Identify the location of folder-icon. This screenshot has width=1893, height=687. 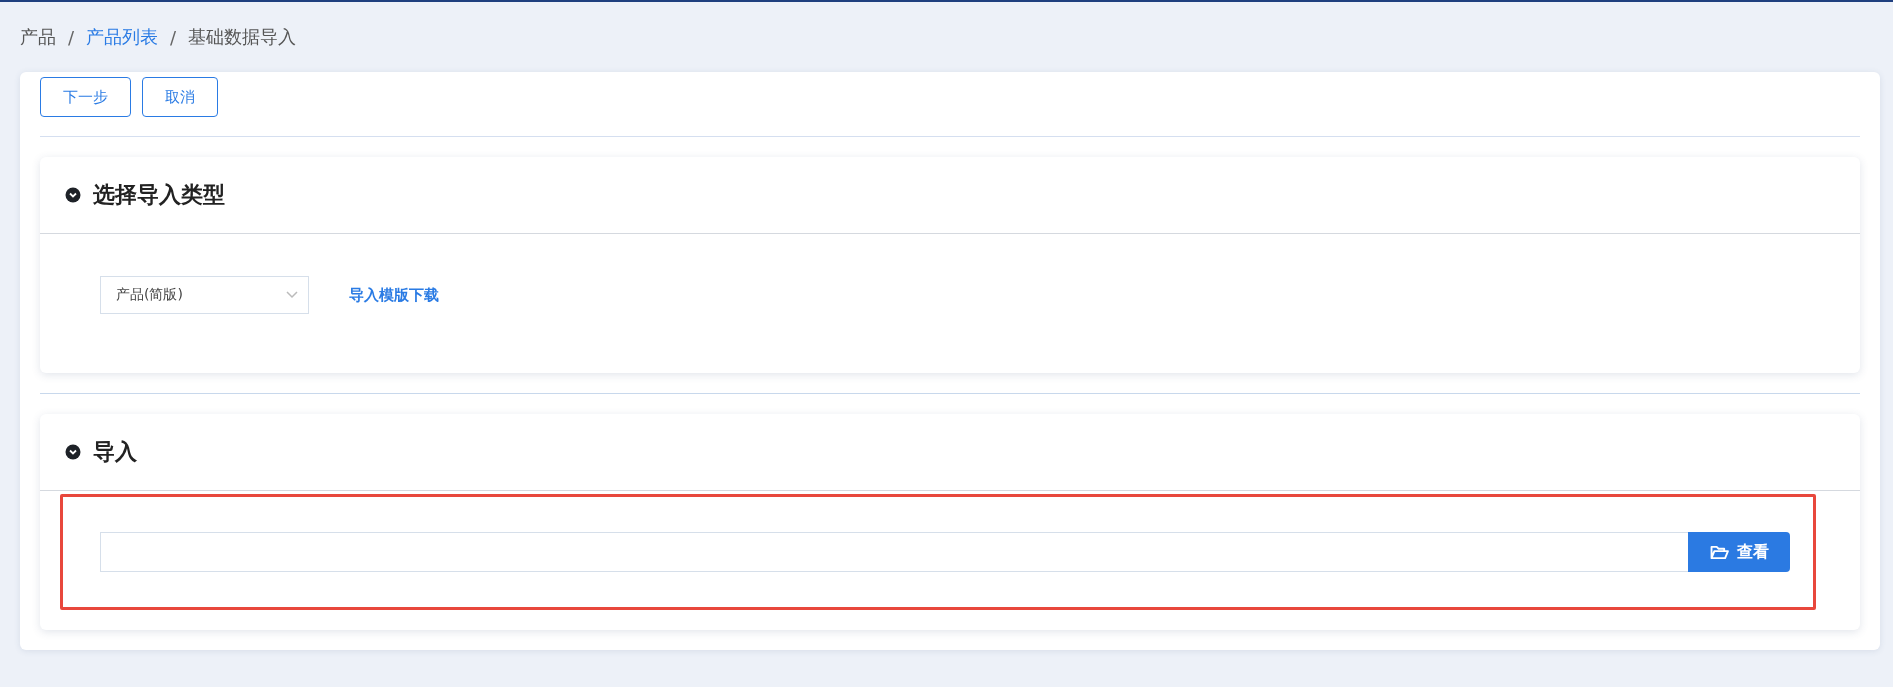
(1719, 552).